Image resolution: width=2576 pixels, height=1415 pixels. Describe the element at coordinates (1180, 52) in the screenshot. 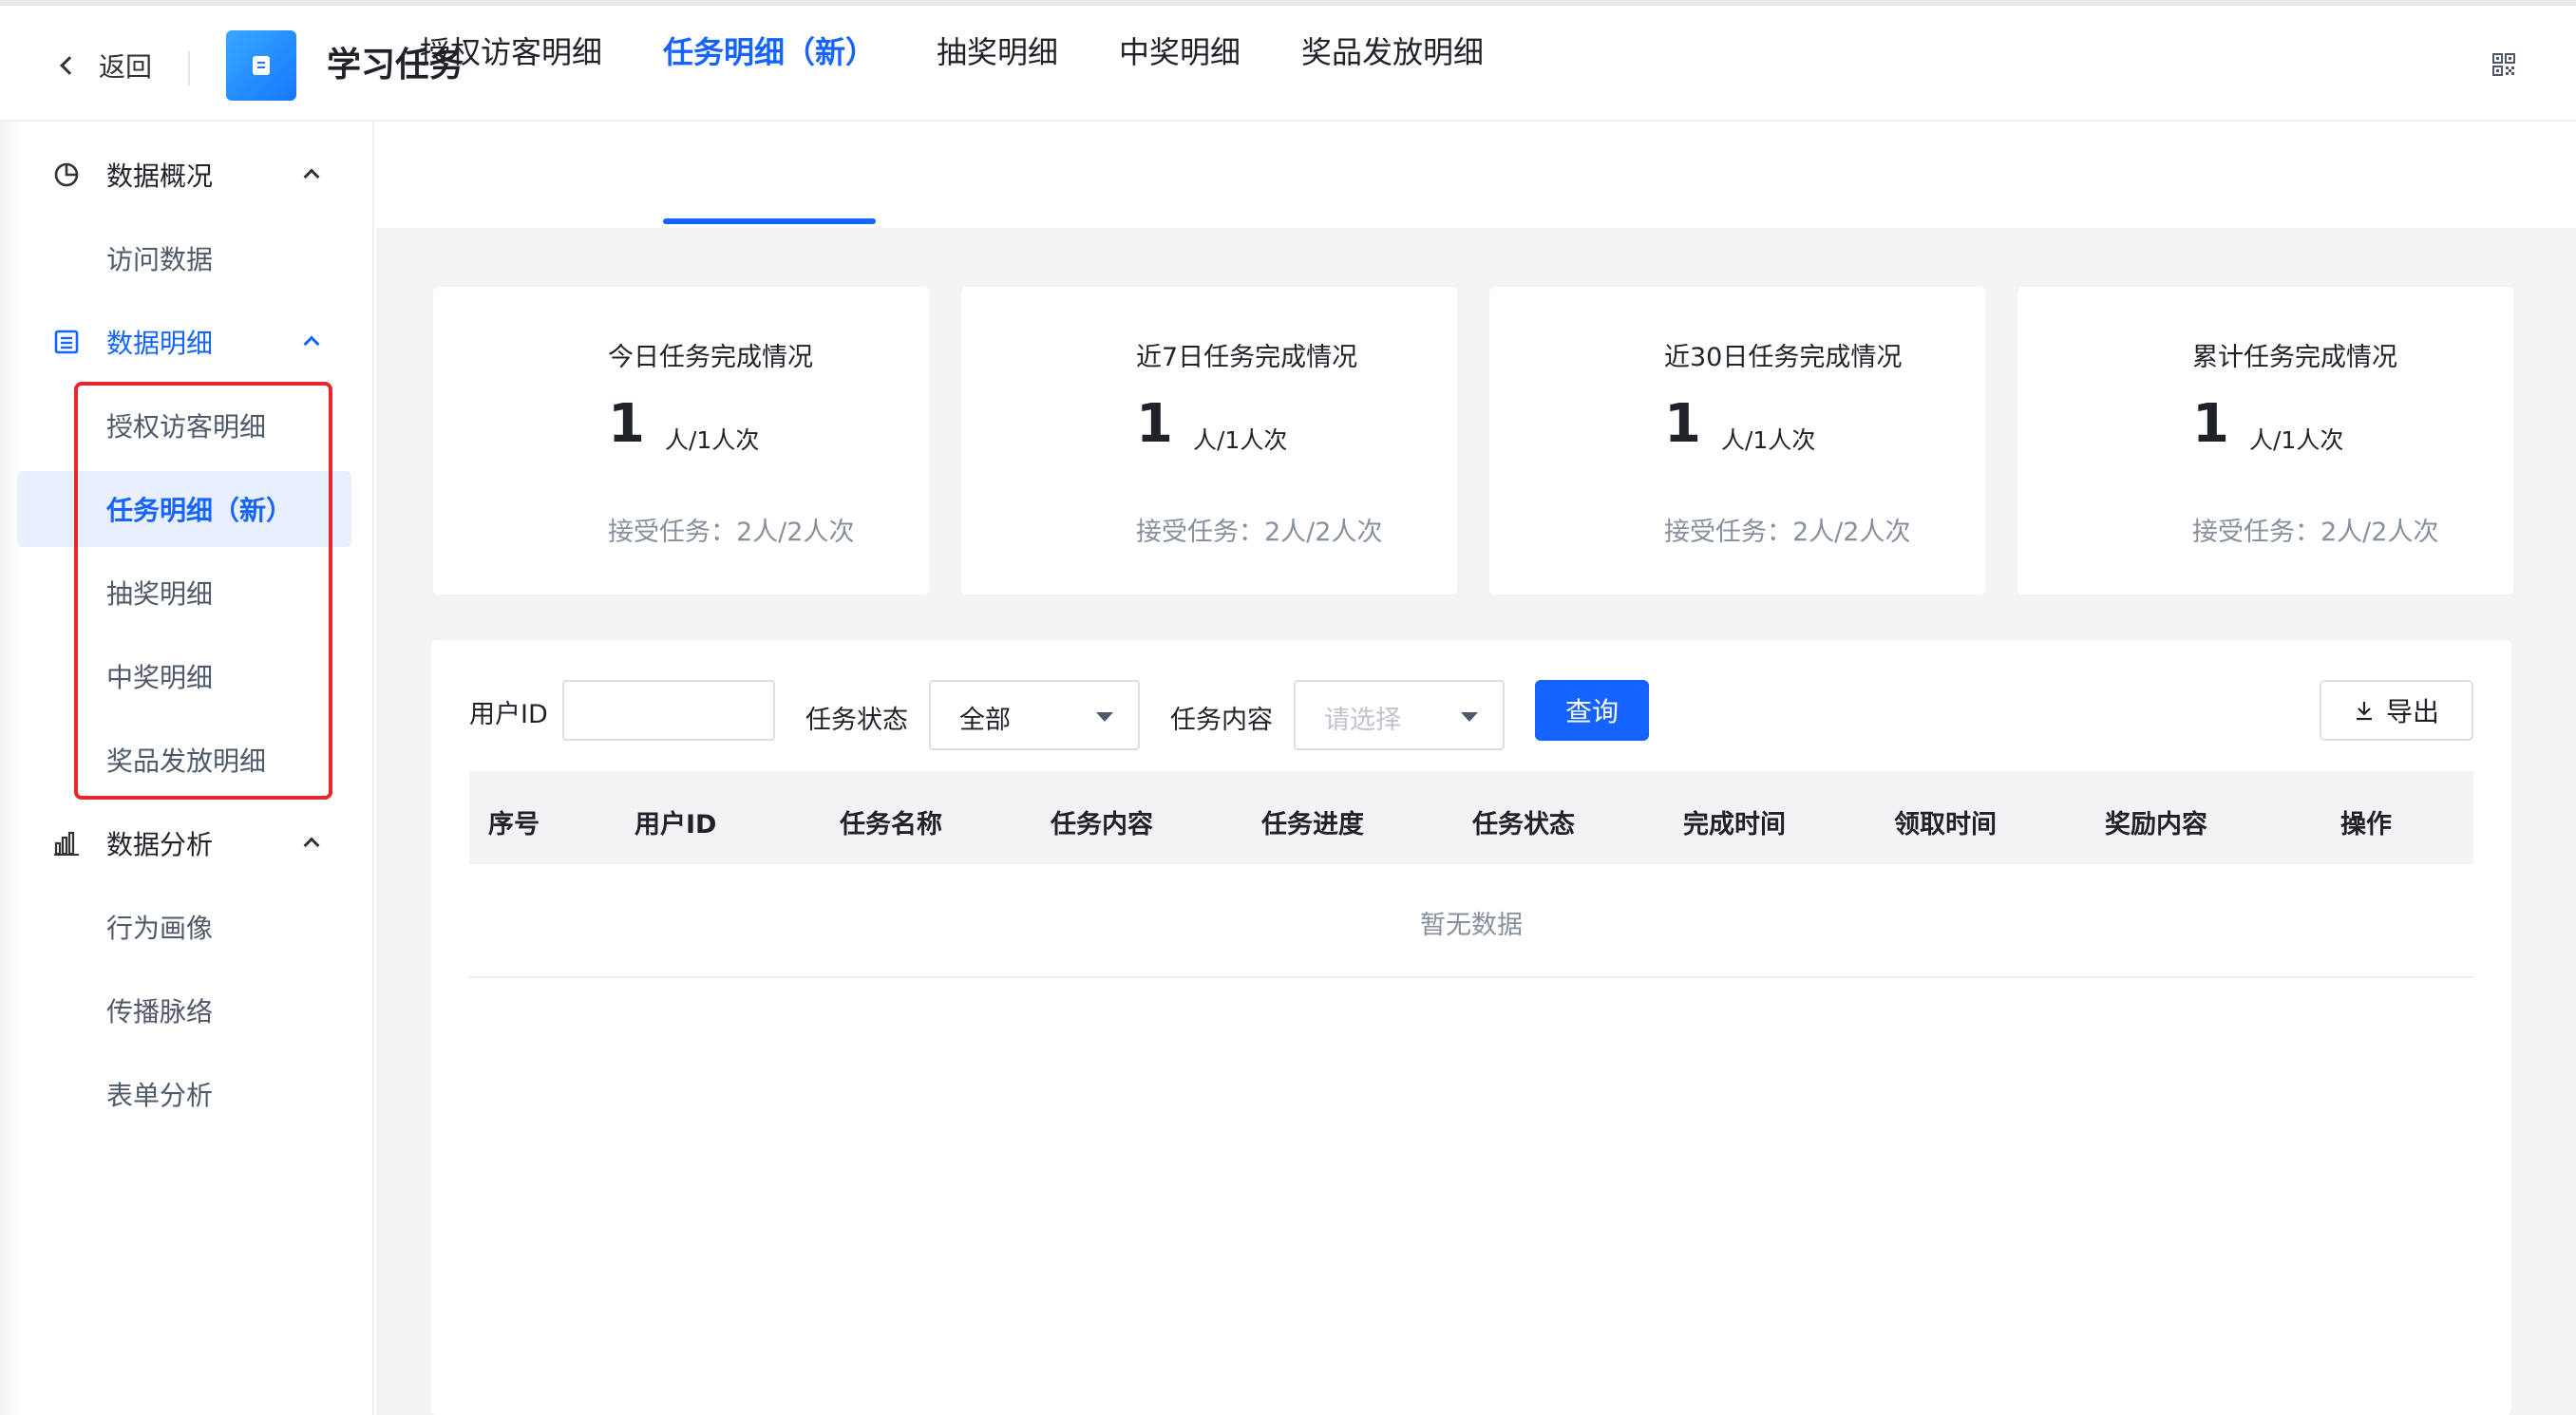

I see `tab-winning-details: 中奖明细` at that location.